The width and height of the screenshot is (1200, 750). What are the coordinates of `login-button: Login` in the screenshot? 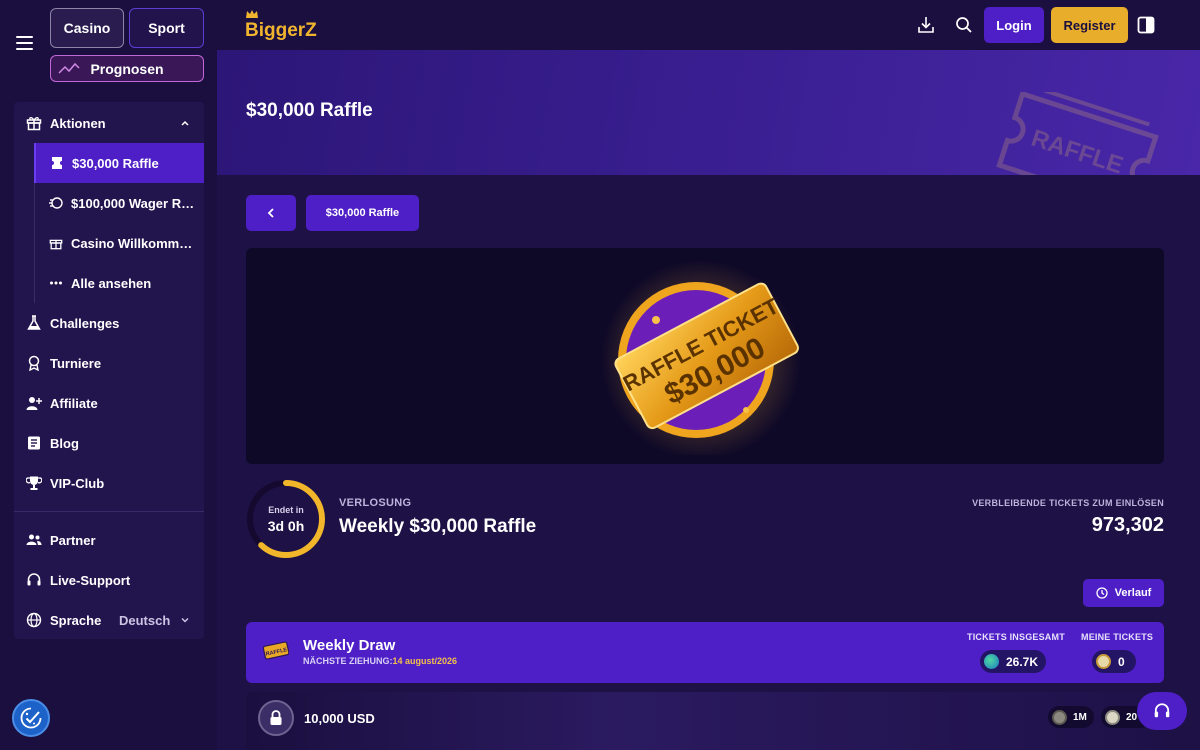 It's located at (1014, 25).